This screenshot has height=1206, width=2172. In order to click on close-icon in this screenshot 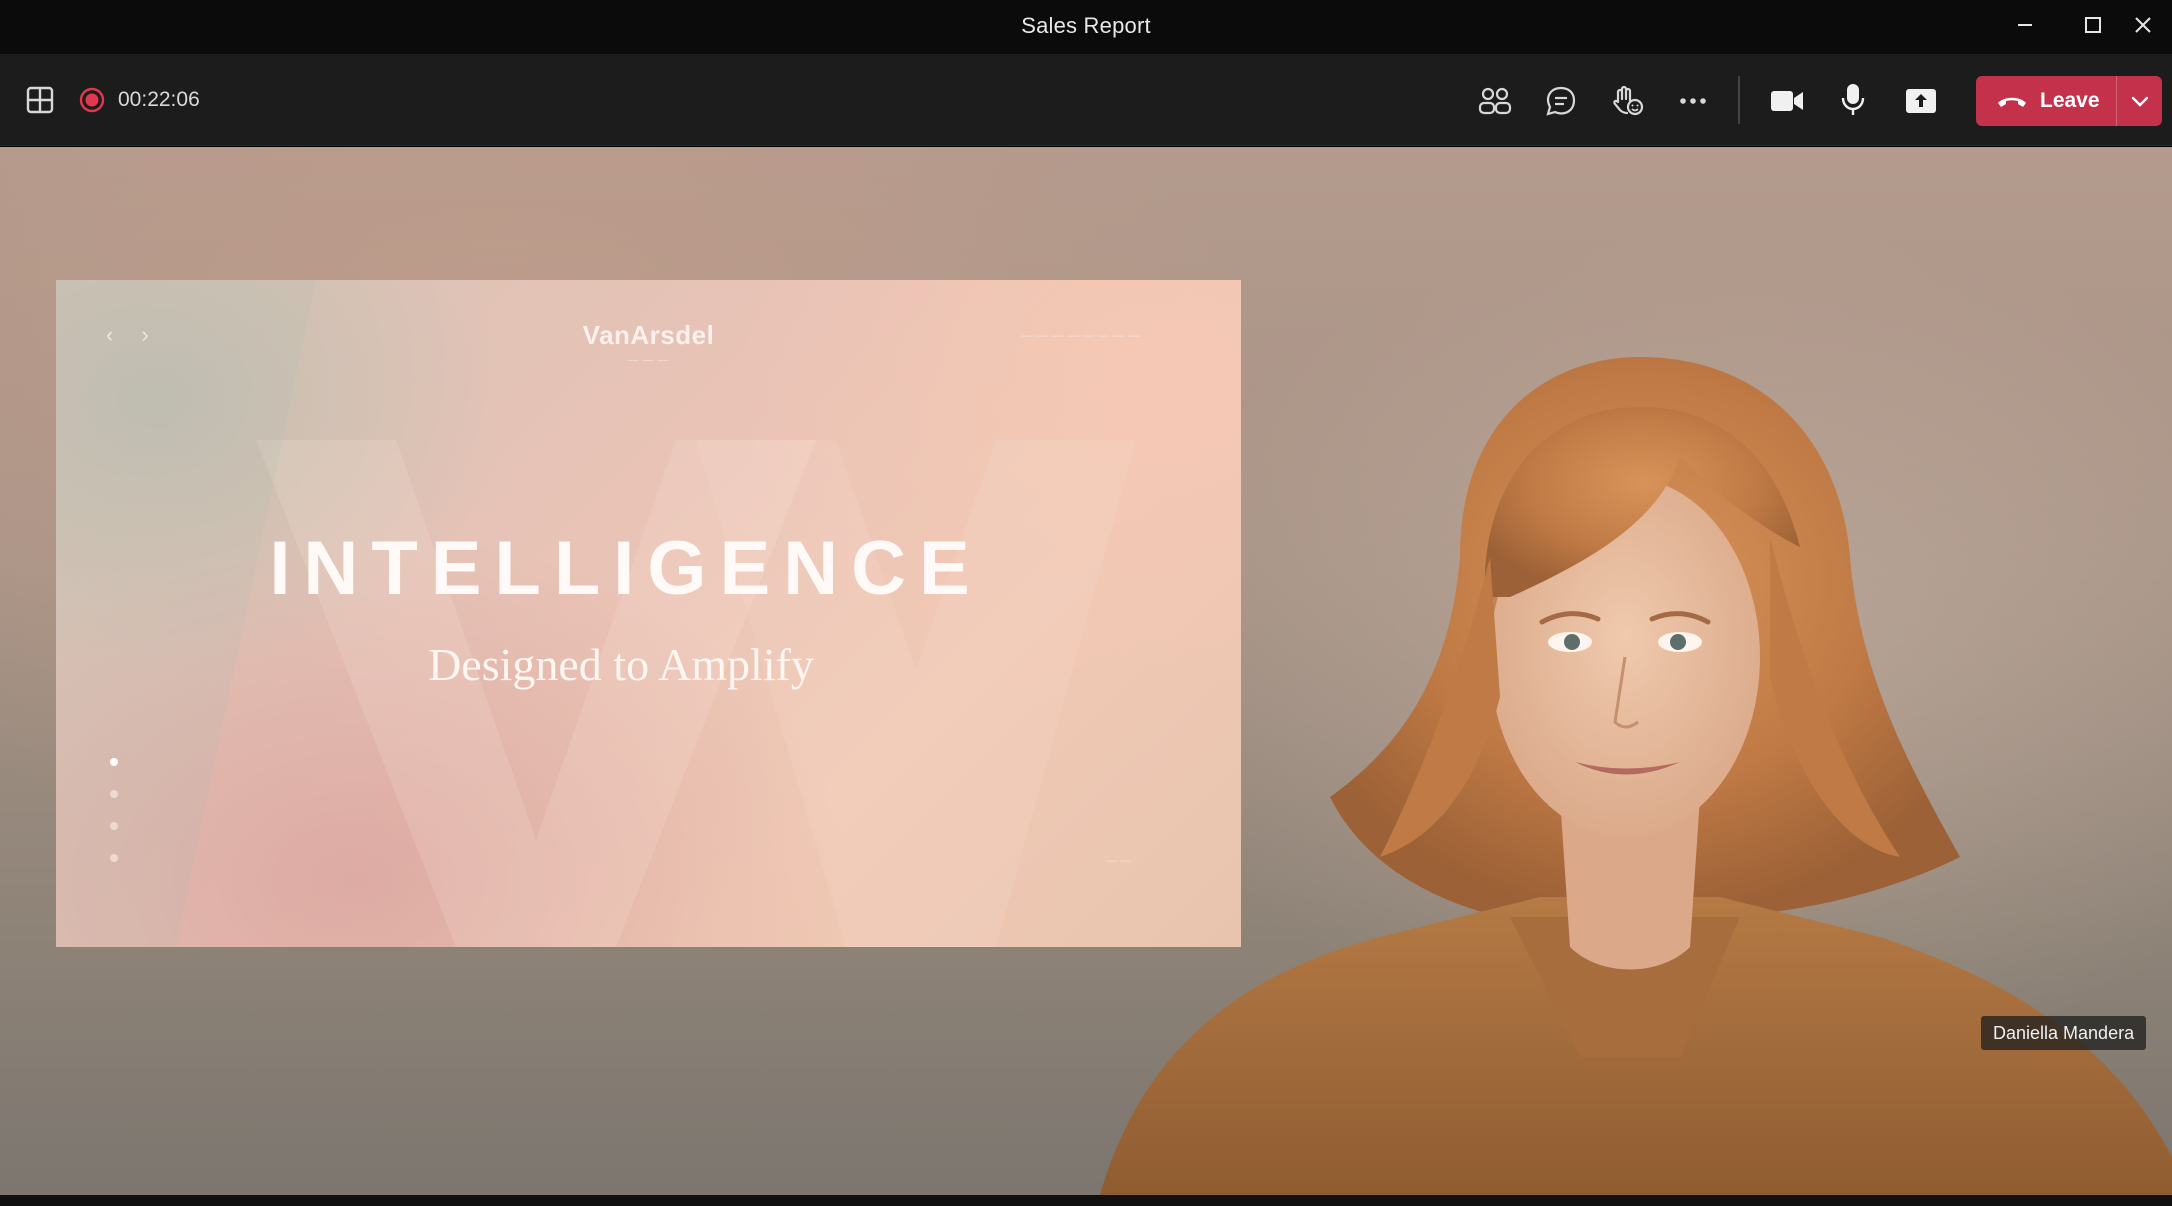, I will do `click(2143, 25)`.